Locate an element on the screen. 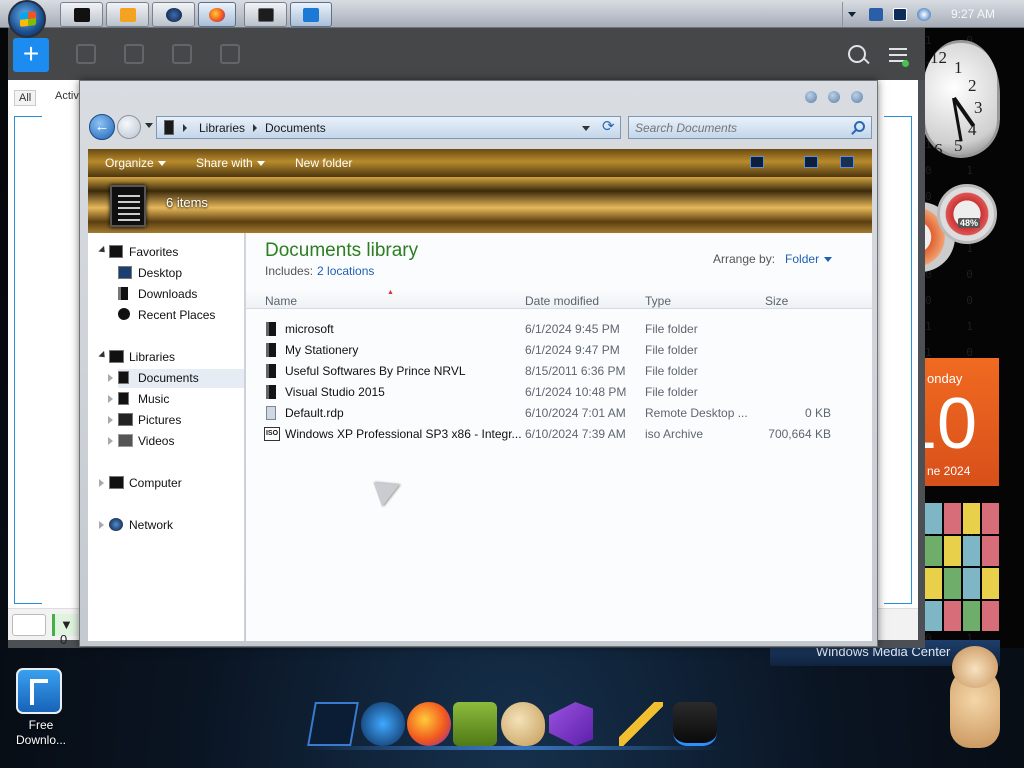 Image resolution: width=1024 pixels, height=768 pixels. column-name: Name is located at coordinates (281, 301).